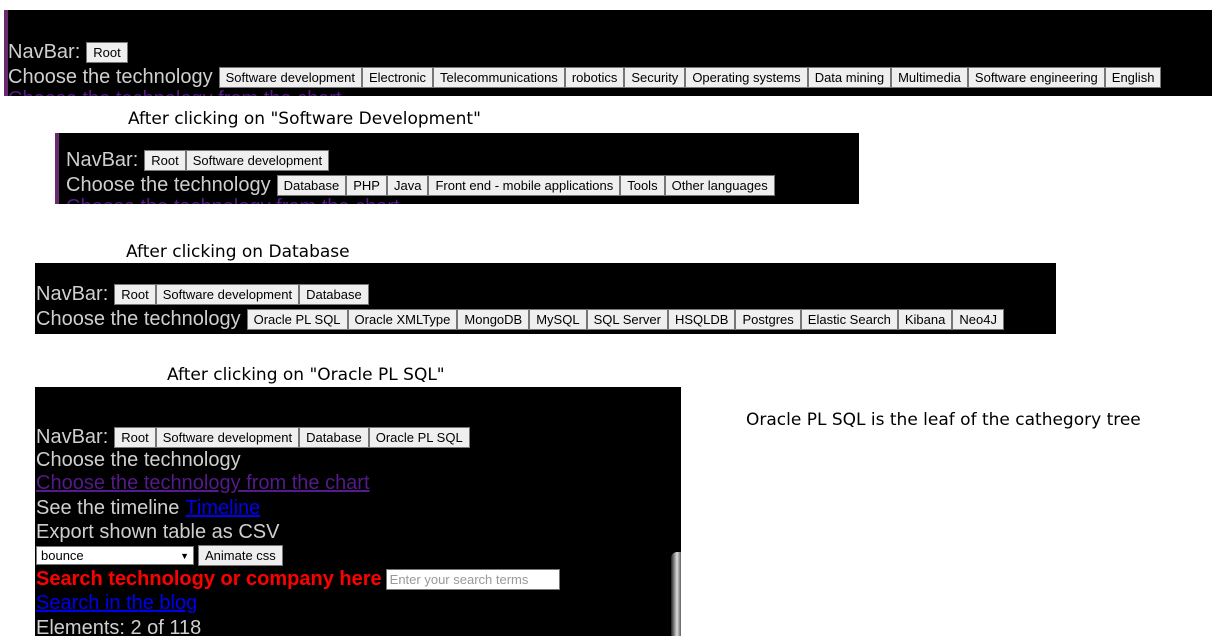  What do you see at coordinates (407, 185) in the screenshot?
I see `tech-java-button: Java` at bounding box center [407, 185].